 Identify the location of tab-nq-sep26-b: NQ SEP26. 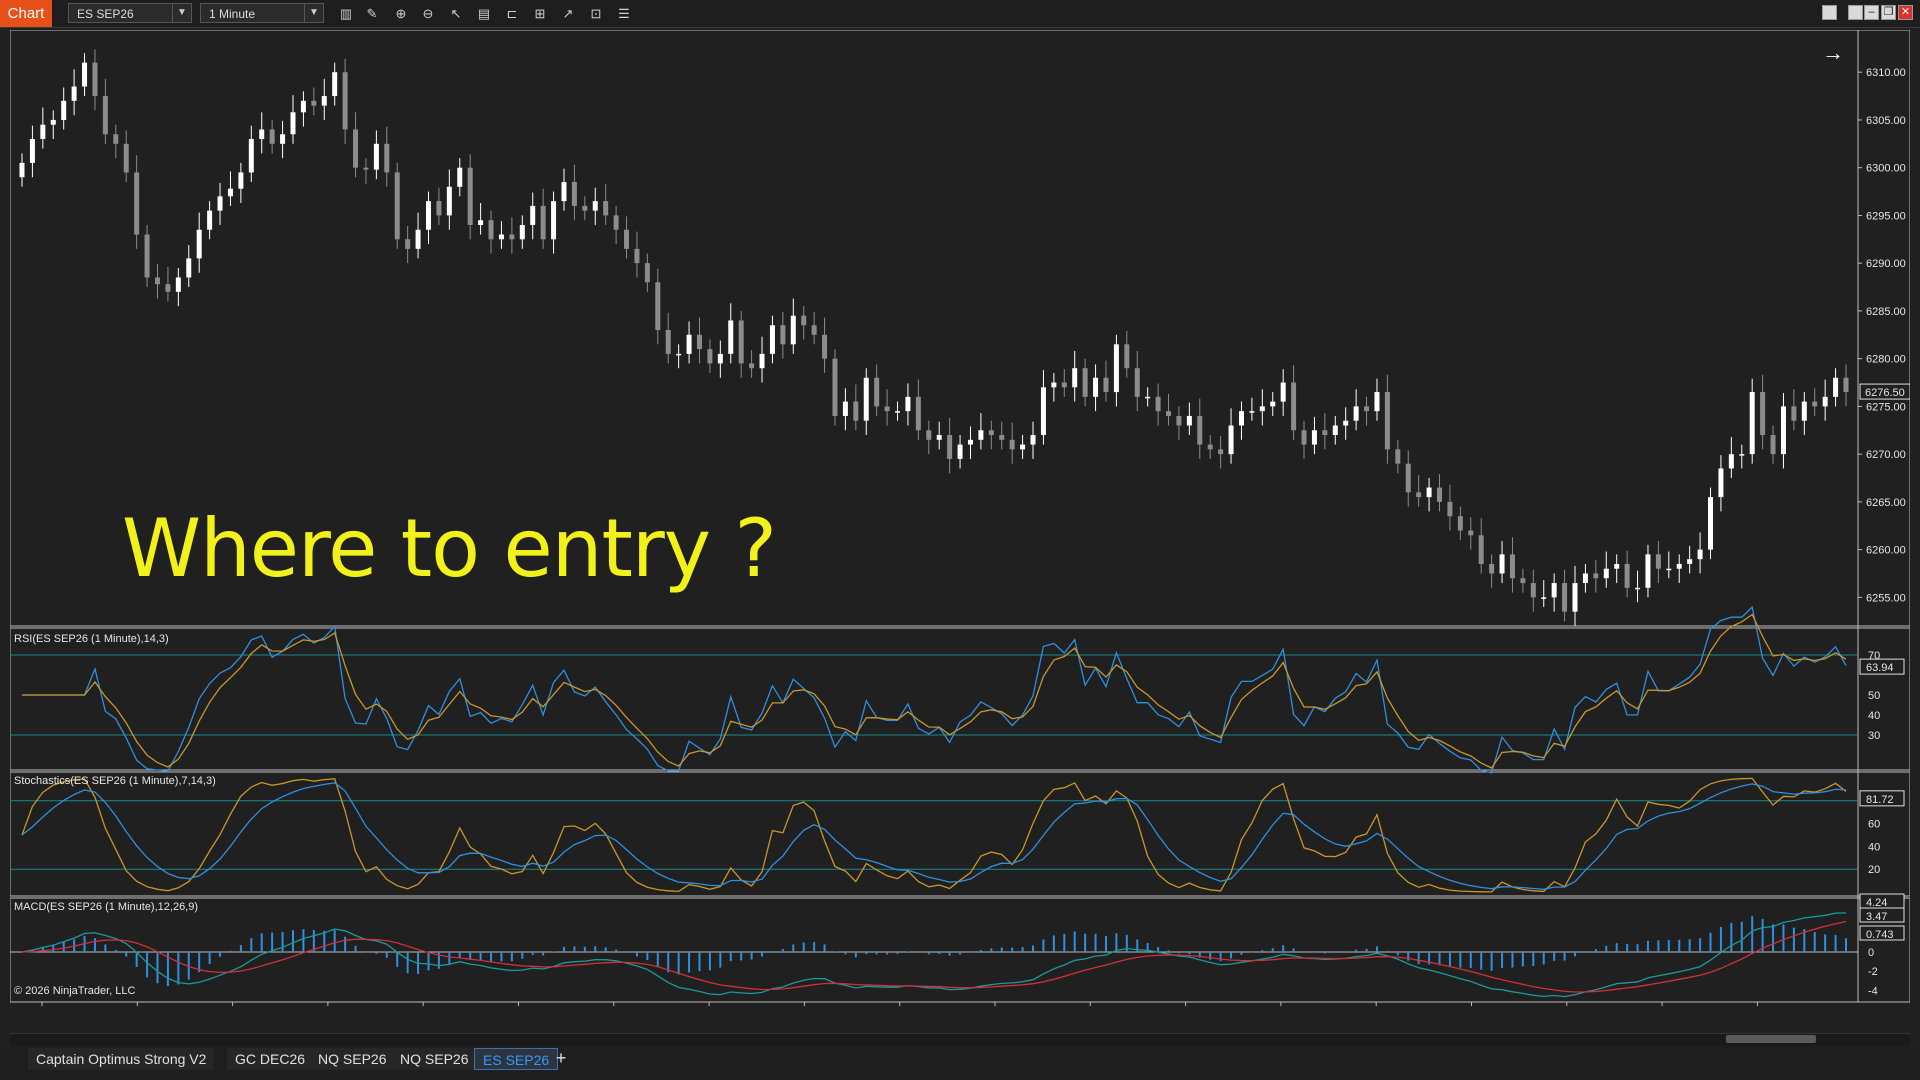
(434, 1059).